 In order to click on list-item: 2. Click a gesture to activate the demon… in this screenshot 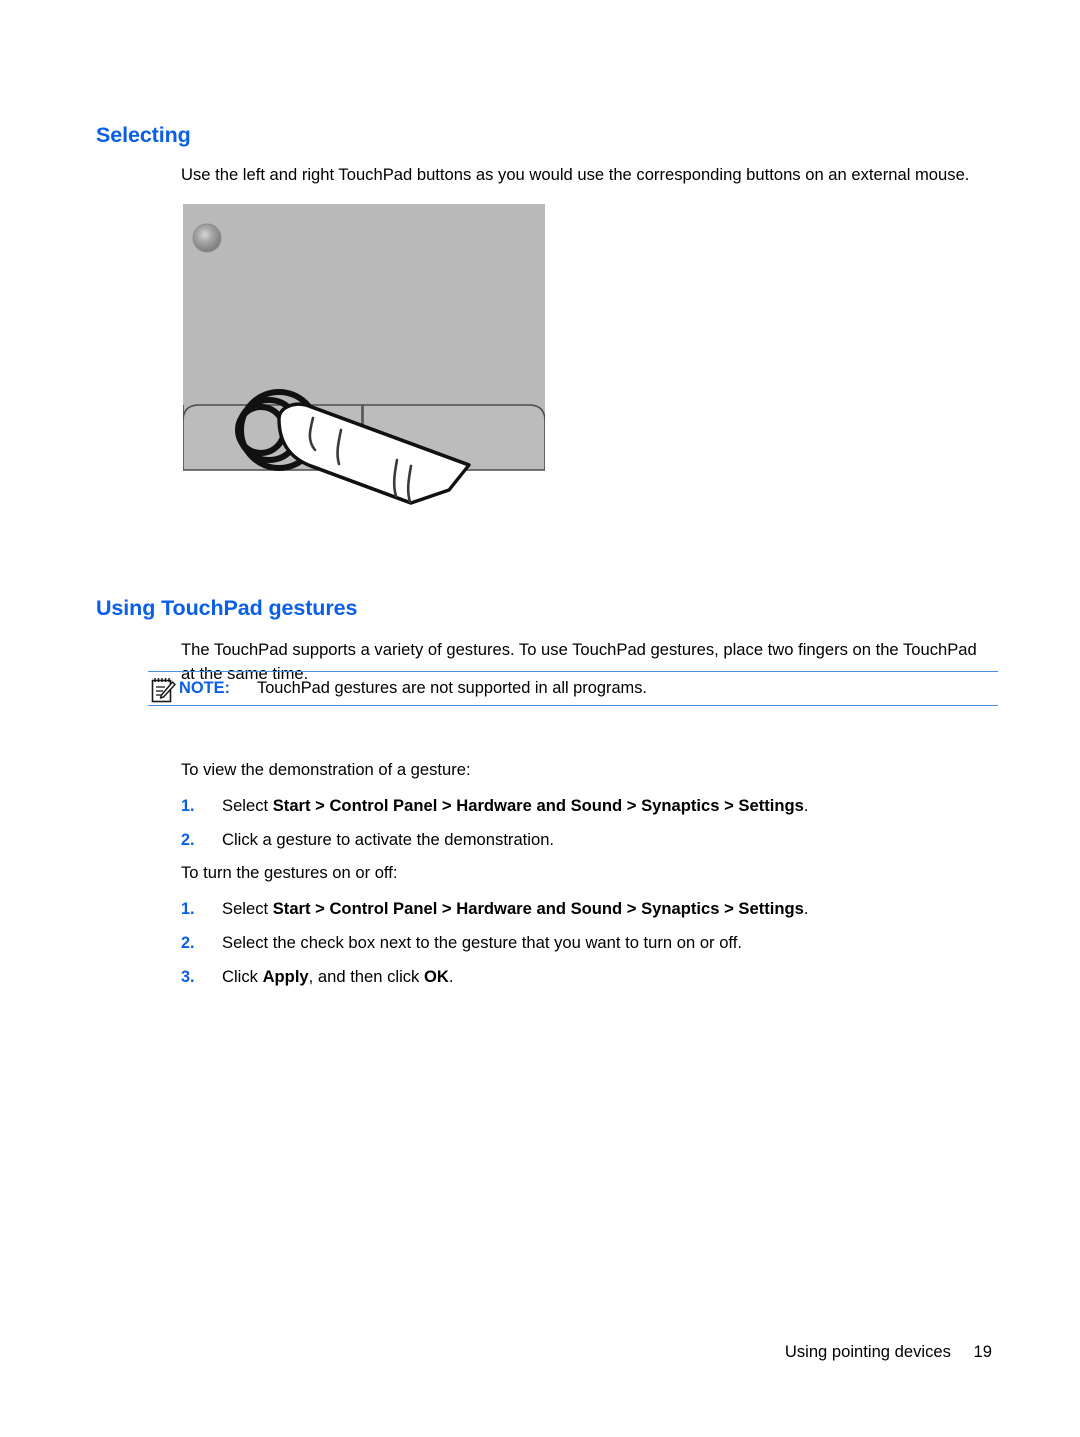, I will do `click(596, 840)`.